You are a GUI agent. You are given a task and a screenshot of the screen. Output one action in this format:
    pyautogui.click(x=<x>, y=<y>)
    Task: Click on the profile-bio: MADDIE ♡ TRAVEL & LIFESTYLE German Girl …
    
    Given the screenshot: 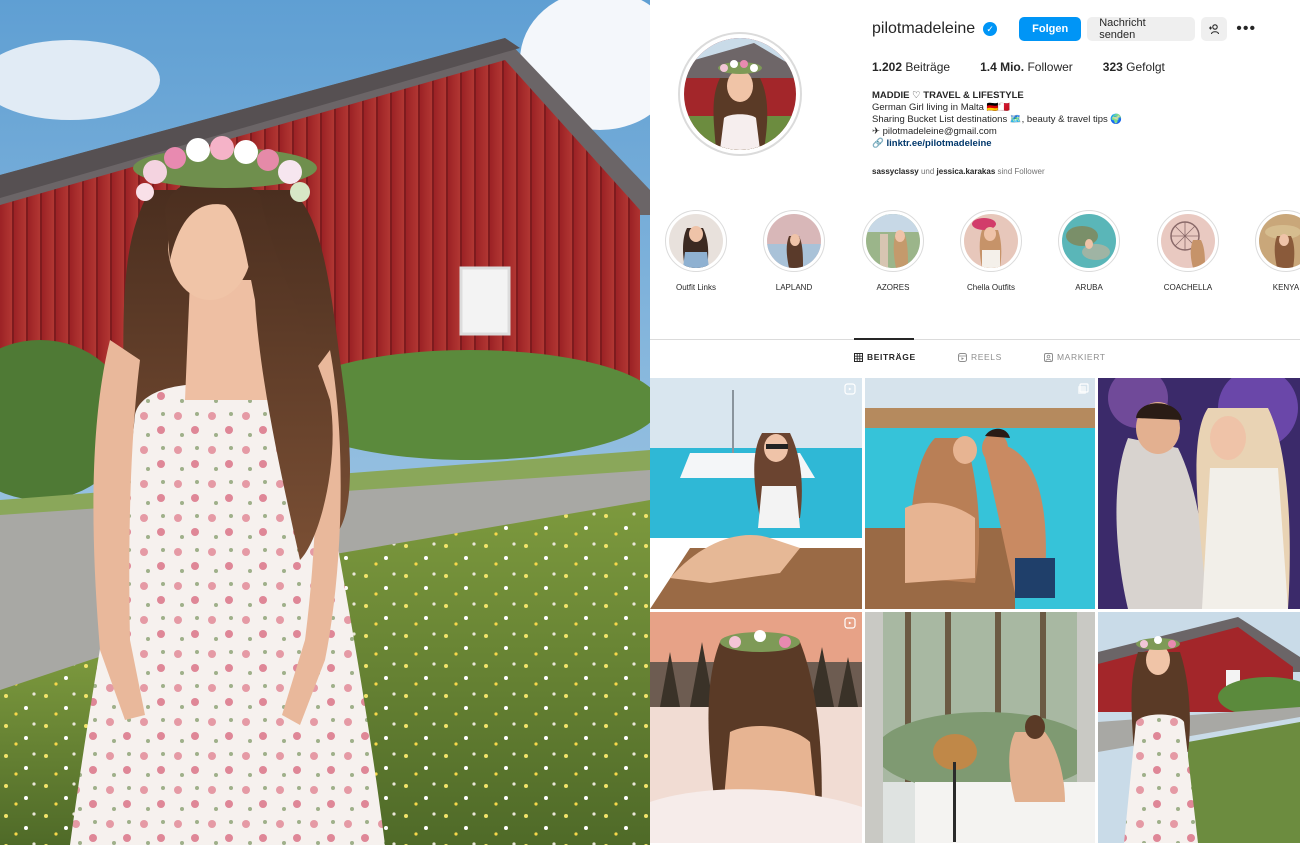 What is the action you would take?
    pyautogui.click(x=1032, y=120)
    